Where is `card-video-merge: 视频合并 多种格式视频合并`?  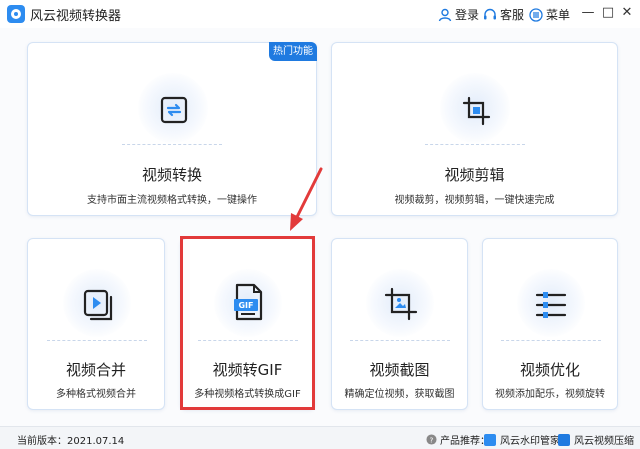 card-video-merge: 视频合并 多种格式视频合并 is located at coordinates (96, 324).